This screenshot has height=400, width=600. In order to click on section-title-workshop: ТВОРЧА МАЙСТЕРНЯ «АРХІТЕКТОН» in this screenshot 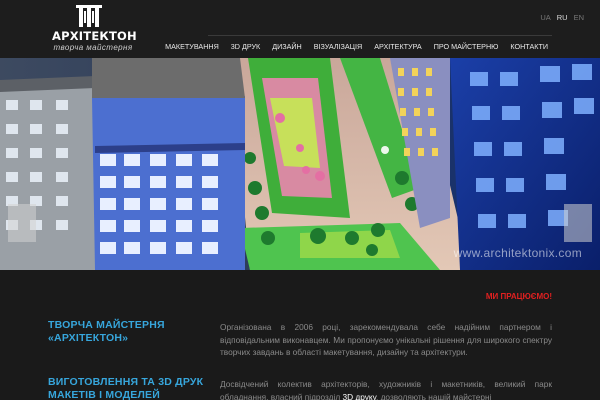, I will do `click(106, 332)`.